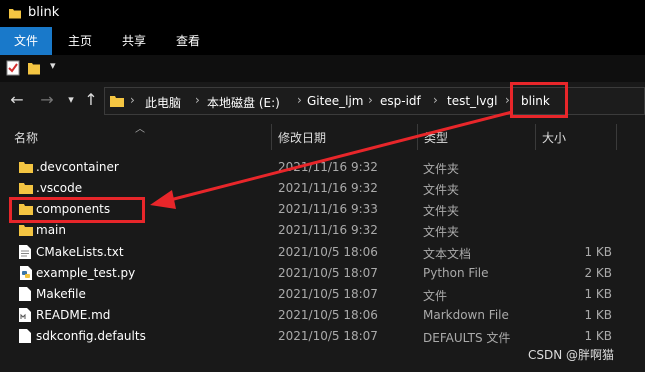 This screenshot has height=372, width=645. Describe the element at coordinates (571, 355) in the screenshot. I see `watermark: CSDN @胖啊猫` at that location.